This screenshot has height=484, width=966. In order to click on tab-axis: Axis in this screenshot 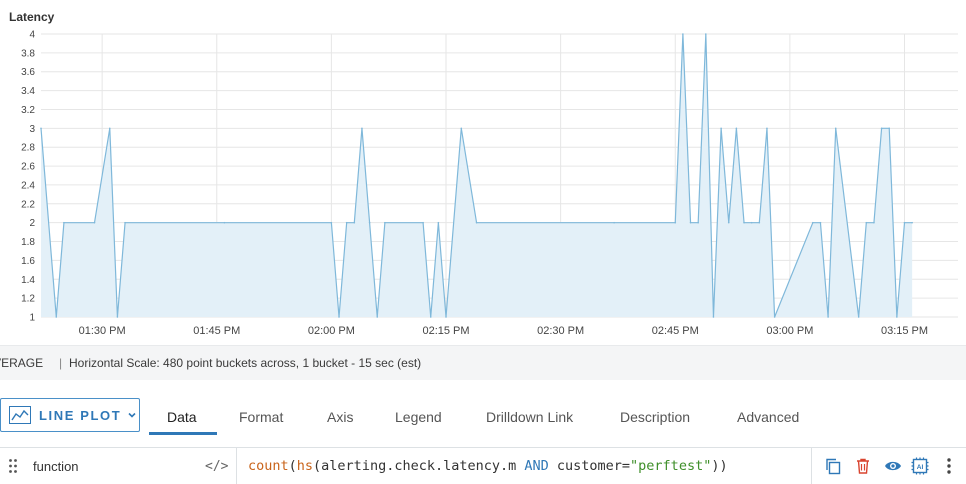, I will do `click(340, 417)`.